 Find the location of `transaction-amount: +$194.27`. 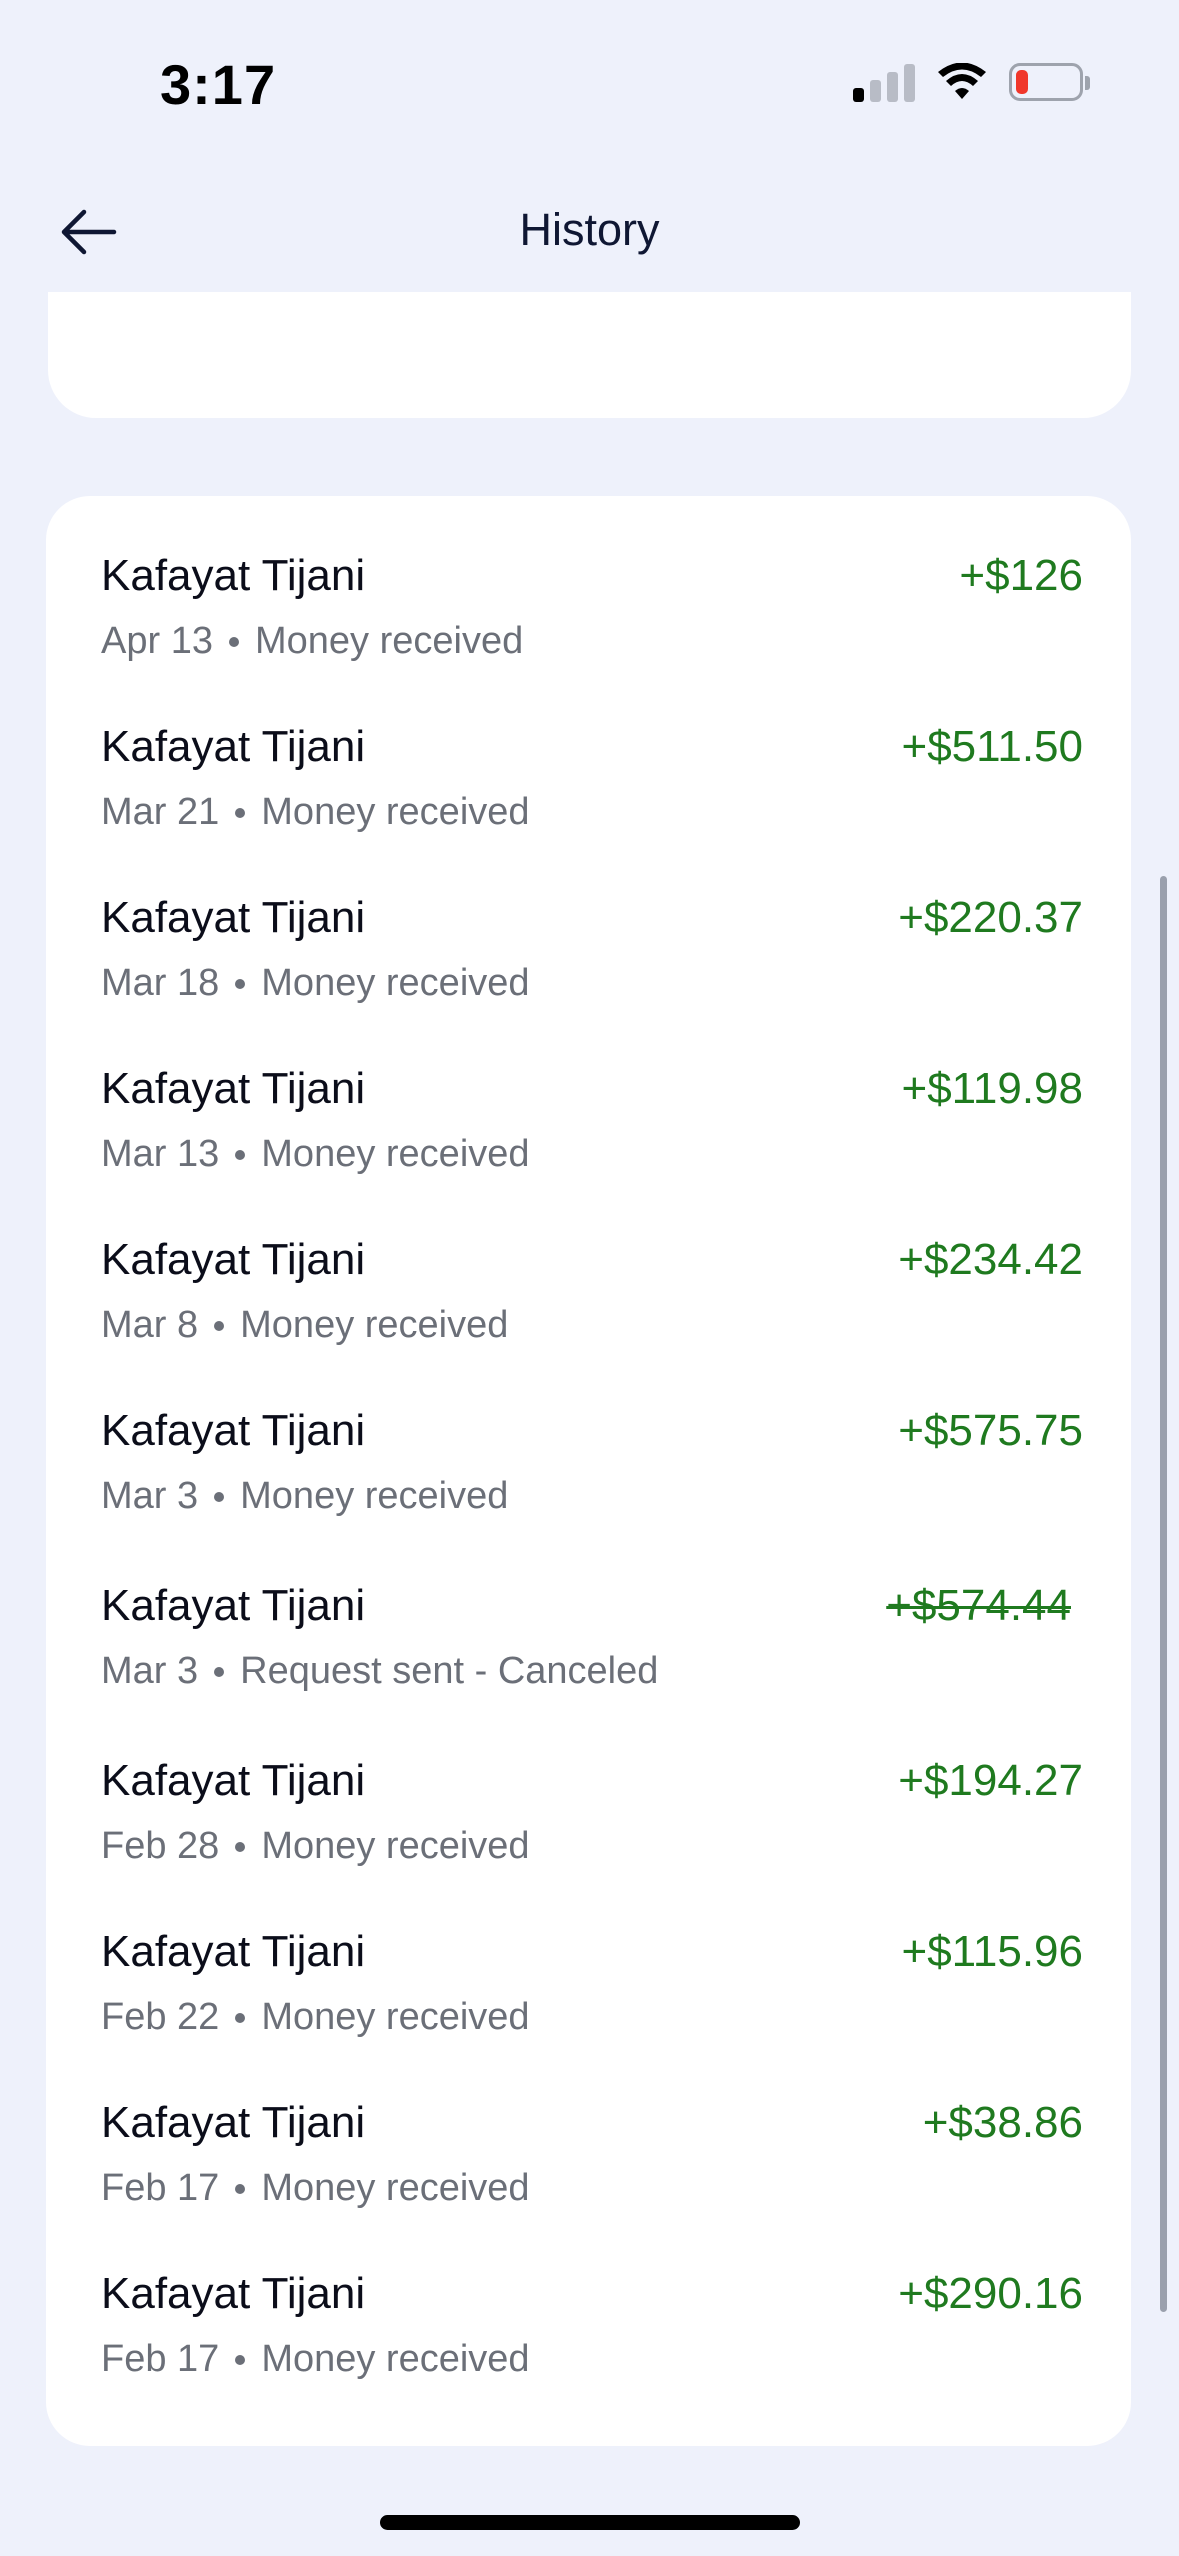

transaction-amount: +$194.27 is located at coordinates (990, 1780).